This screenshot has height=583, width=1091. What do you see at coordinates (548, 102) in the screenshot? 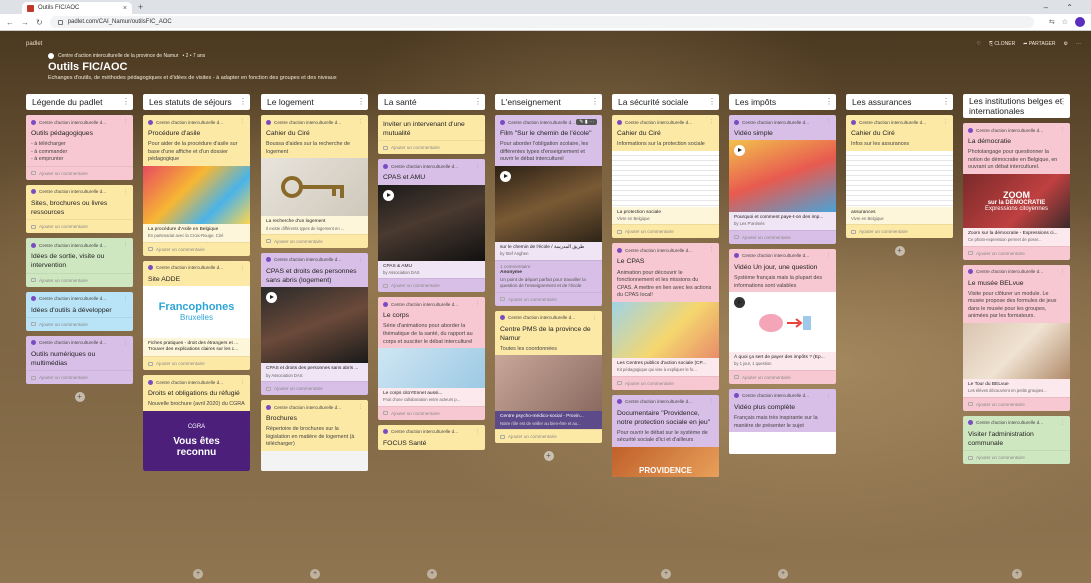
I see `column-header: L'enseignement ⋮` at bounding box center [548, 102].